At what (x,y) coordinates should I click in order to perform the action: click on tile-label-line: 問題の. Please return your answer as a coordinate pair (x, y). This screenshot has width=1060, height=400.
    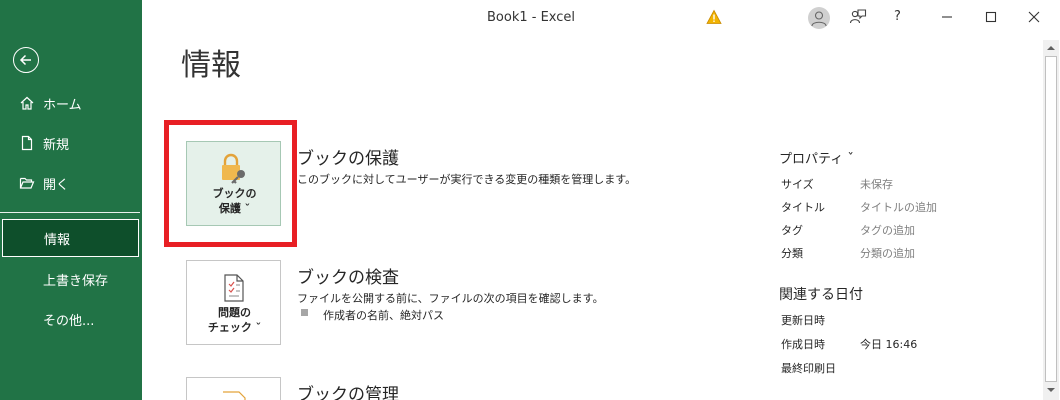
    Looking at the image, I should click on (234, 312).